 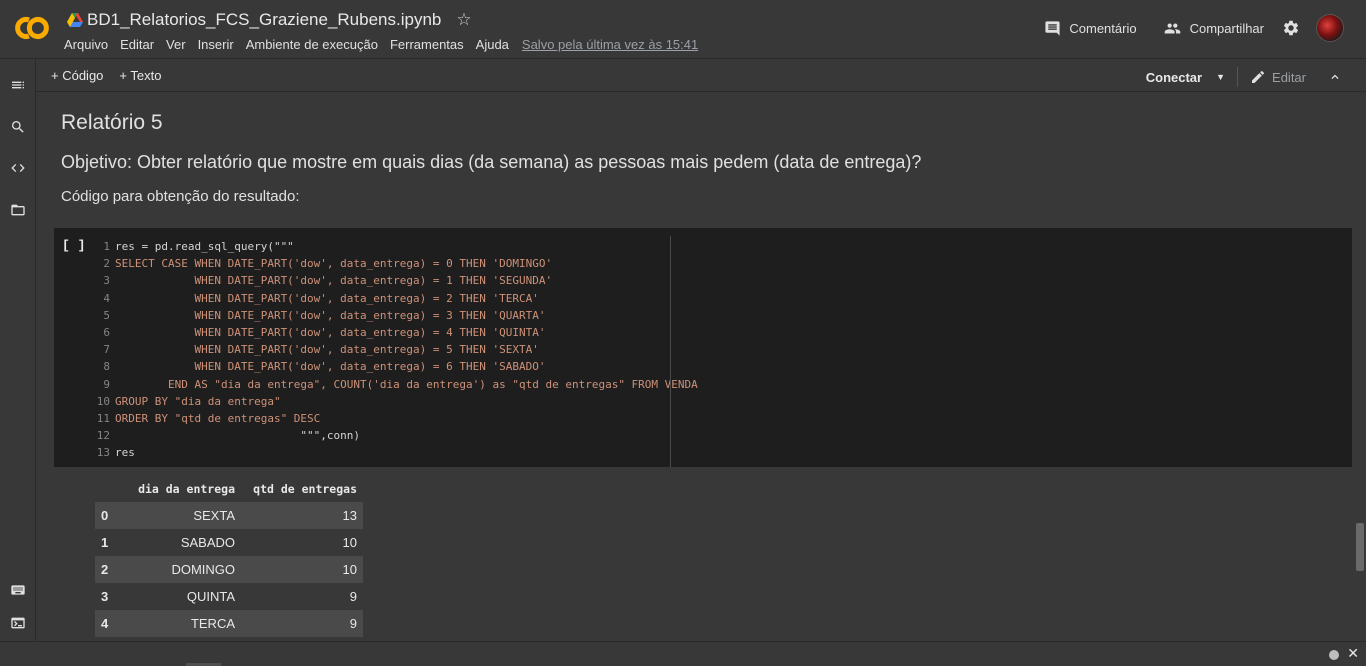 What do you see at coordinates (207, 542) in the screenshot?
I see `cell-dia: SABADO` at bounding box center [207, 542].